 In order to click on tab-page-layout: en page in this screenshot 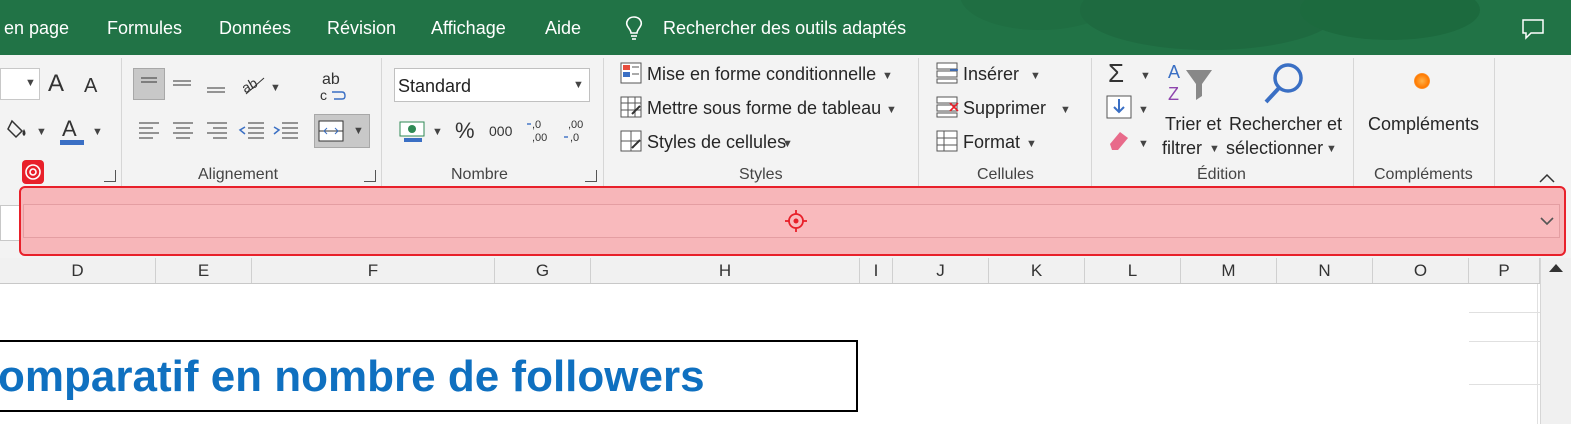, I will do `click(36, 27)`.